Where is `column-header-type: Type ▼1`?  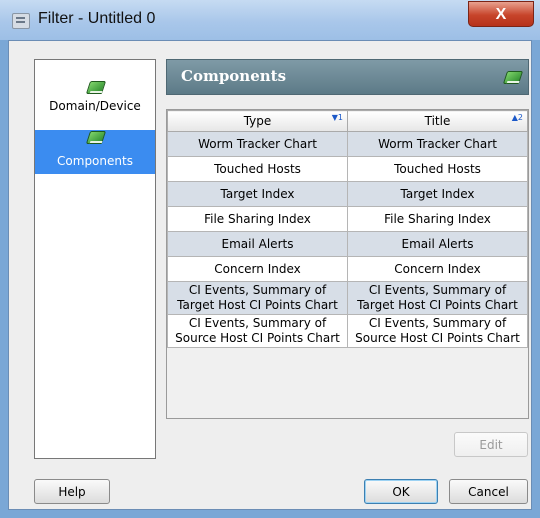 column-header-type: Type ▼1 is located at coordinates (257, 121).